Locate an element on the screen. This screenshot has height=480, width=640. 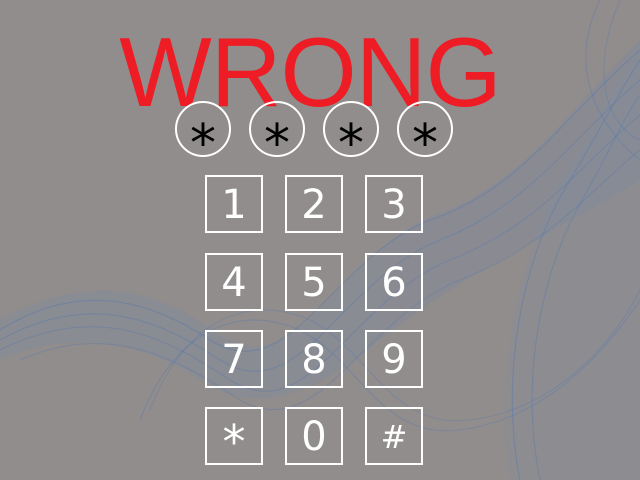
key-0: 0 is located at coordinates (314, 436).